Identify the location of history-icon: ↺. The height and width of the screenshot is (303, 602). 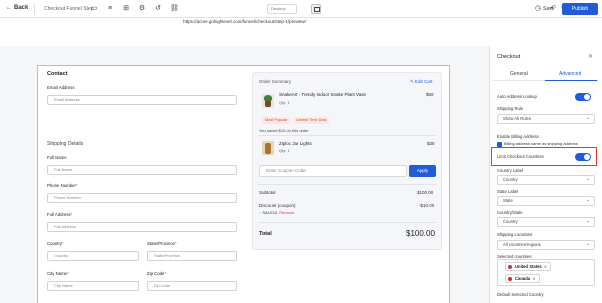
(158, 9).